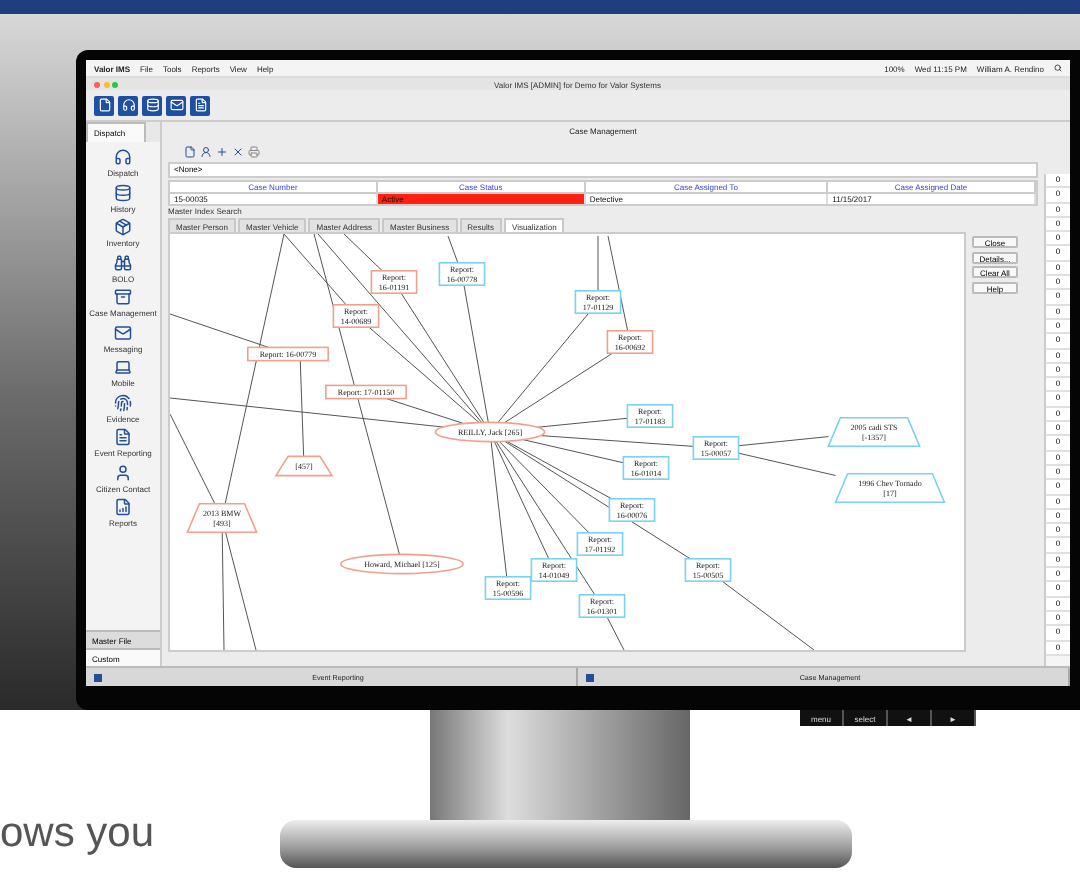 This screenshot has width=1080, height=876. Describe the element at coordinates (122, 297) in the screenshot. I see `archive-icon` at that location.